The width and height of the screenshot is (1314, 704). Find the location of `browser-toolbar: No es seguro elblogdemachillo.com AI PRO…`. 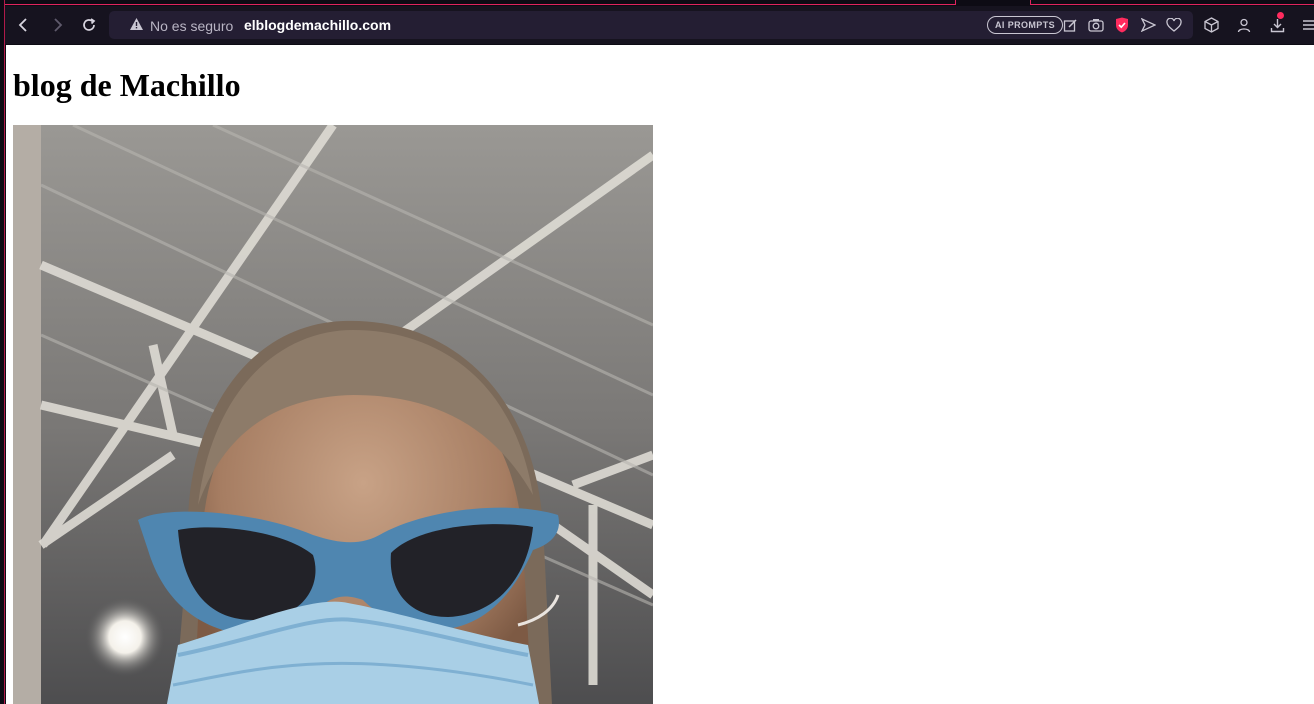

browser-toolbar: No es seguro elblogdemachillo.com AI PRO… is located at coordinates (659, 25).